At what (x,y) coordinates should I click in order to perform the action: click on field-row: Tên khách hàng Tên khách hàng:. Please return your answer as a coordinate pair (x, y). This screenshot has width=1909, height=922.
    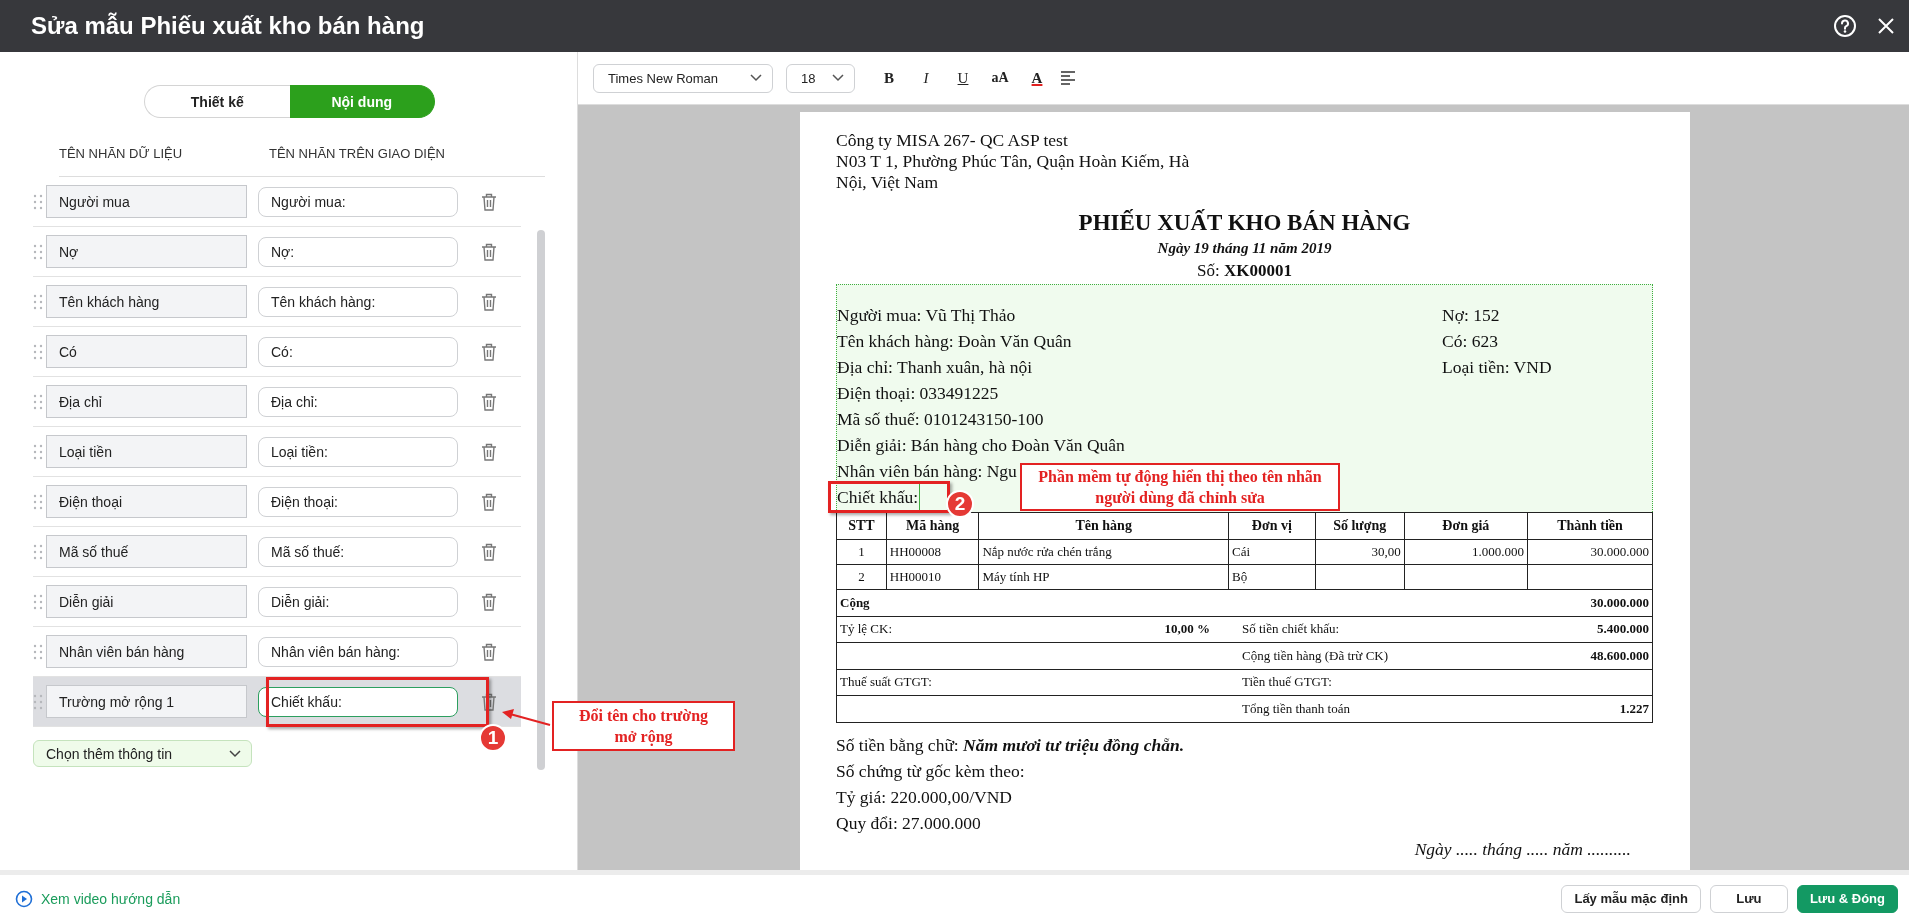
    Looking at the image, I should click on (277, 302).